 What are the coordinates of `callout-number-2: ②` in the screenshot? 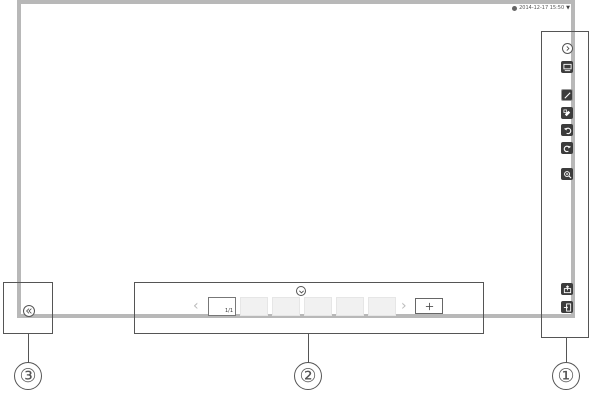 It's located at (308, 376).